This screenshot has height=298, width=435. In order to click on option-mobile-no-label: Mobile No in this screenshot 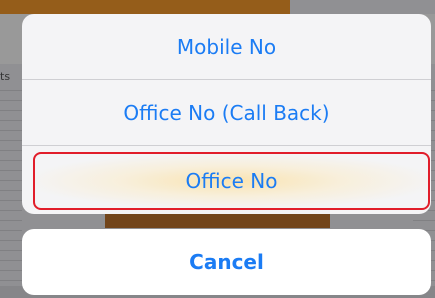, I will do `click(226, 46)`.